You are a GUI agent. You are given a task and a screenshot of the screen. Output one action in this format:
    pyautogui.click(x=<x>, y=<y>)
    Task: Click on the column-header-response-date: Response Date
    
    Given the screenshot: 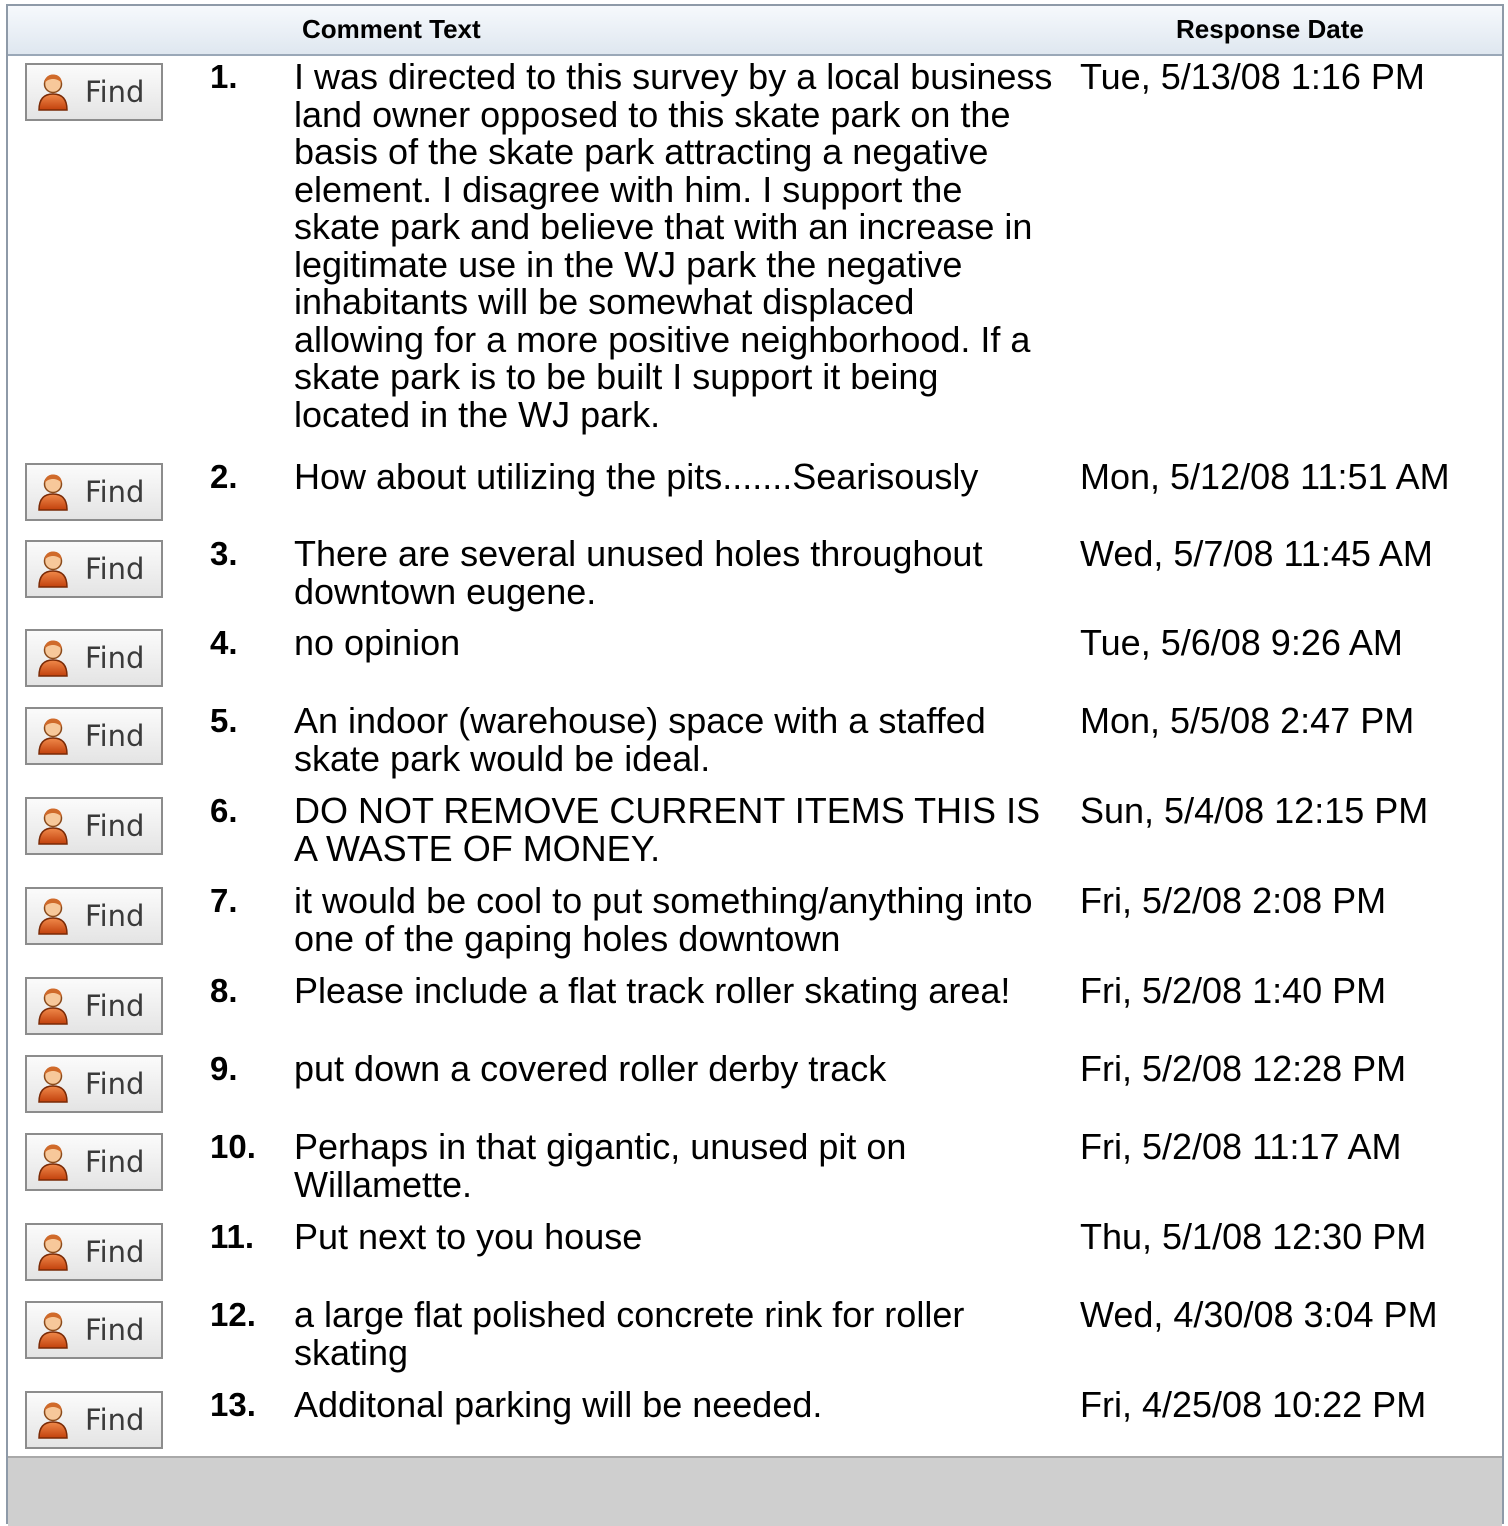 What is the action you would take?
    pyautogui.click(x=1270, y=29)
    